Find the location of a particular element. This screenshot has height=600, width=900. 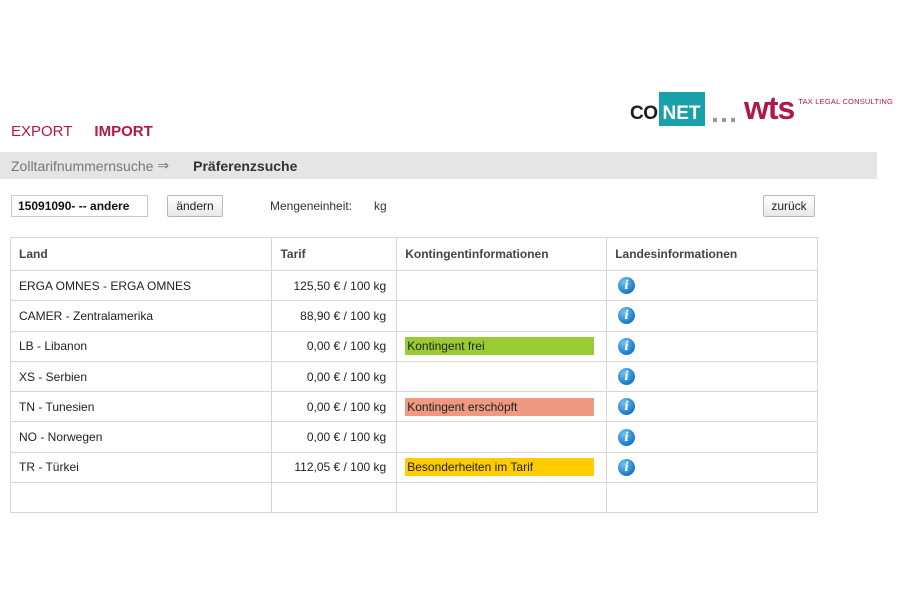

table-row: XS - Serbien 0,00 € / 100 kg i is located at coordinates (413, 376).